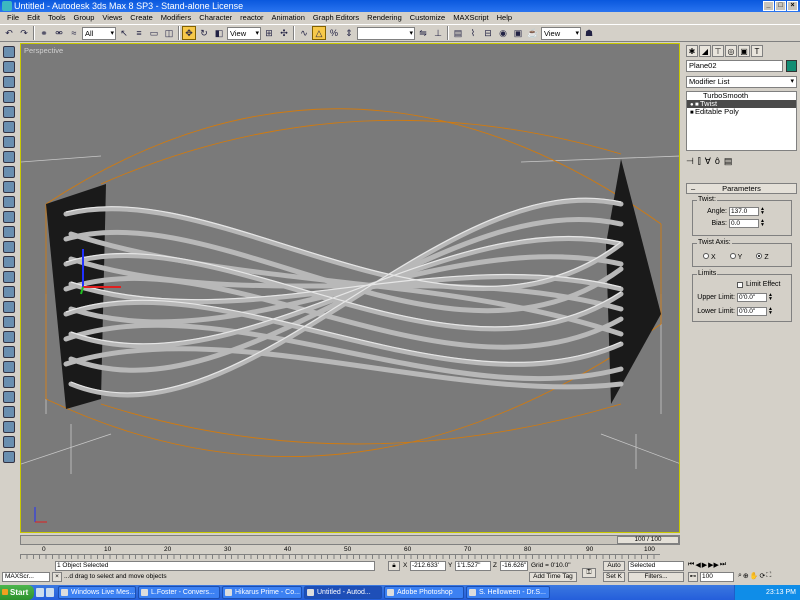 This screenshot has height=600, width=800. I want to click on hierarchy-tab-icon: ⊤, so click(718, 51).